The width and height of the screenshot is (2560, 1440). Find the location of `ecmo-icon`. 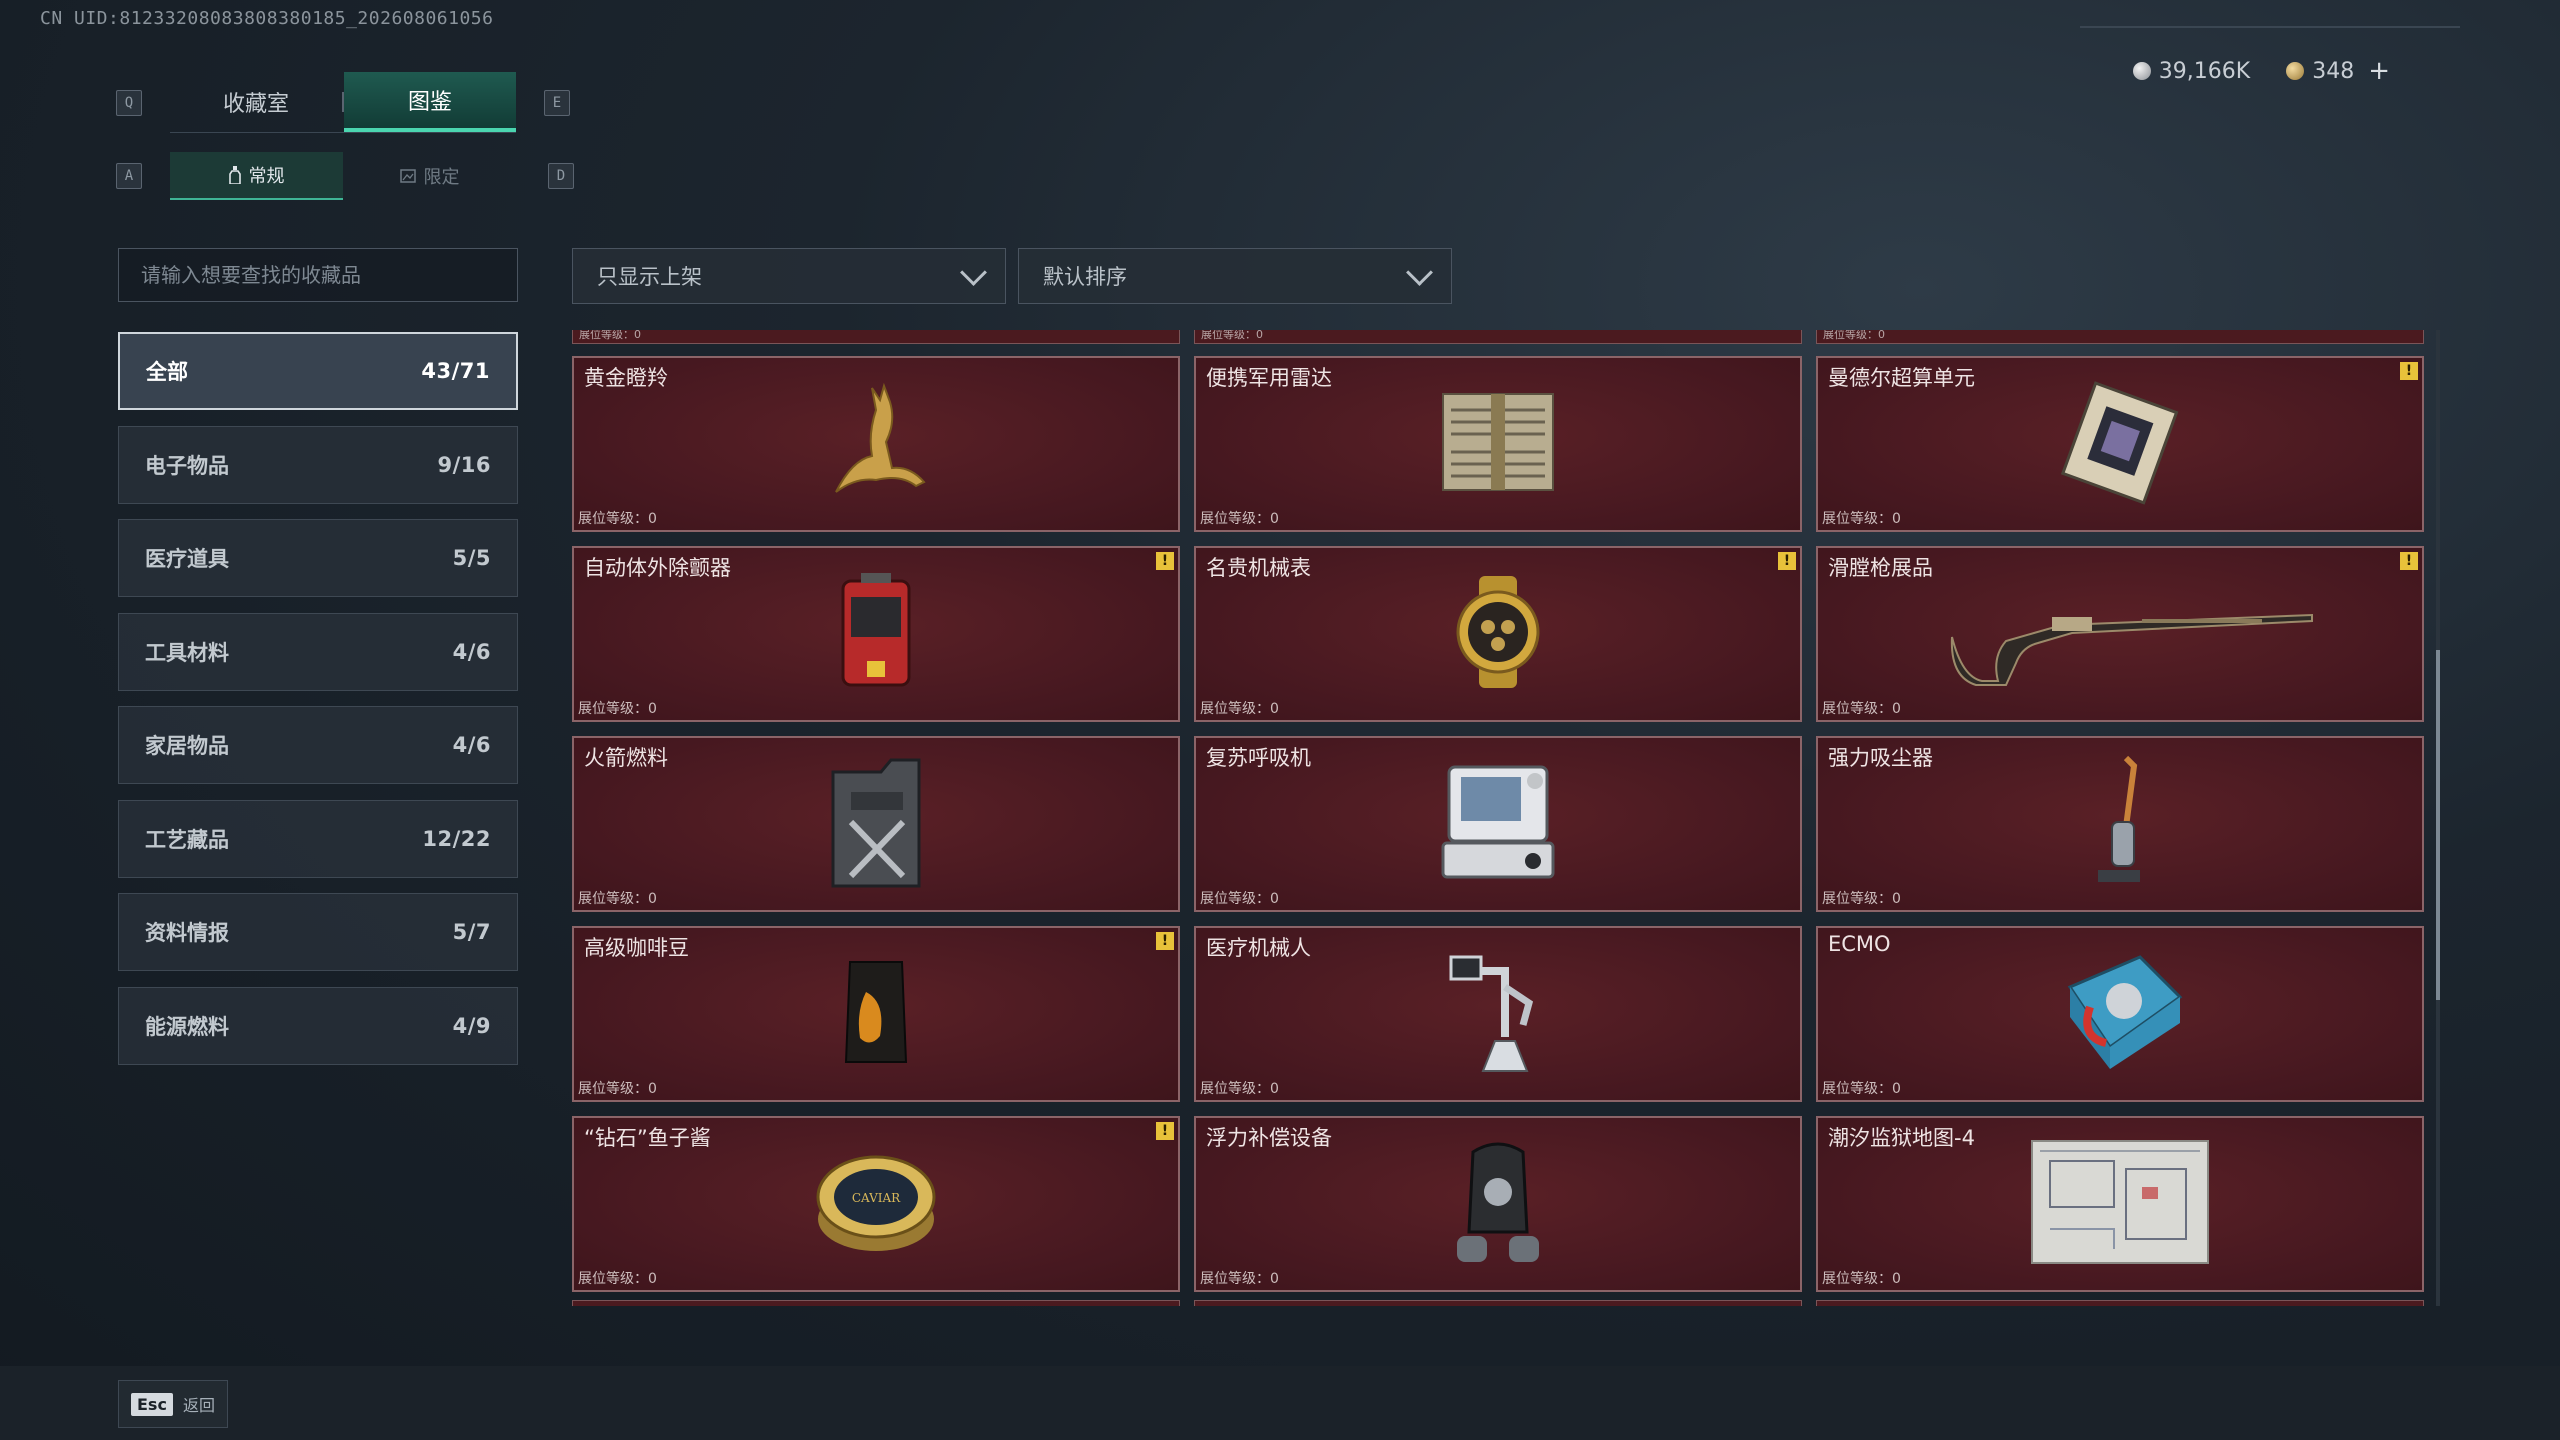

ecmo-icon is located at coordinates (2120, 1014).